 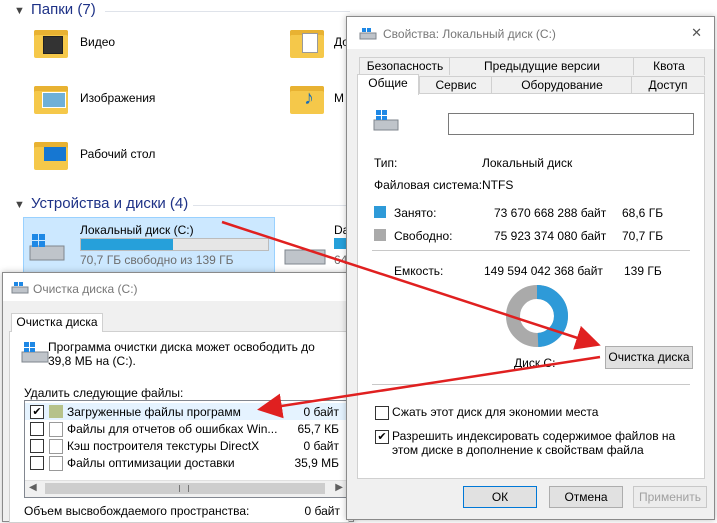 What do you see at coordinates (55, 154) in the screenshot?
I see `monitor-icon` at bounding box center [55, 154].